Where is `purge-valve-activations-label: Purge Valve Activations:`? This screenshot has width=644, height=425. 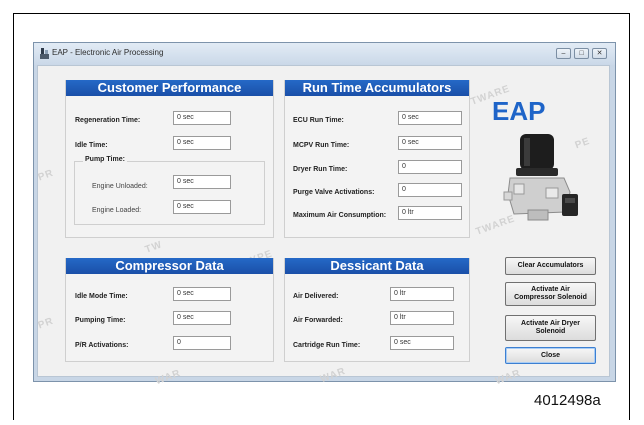 purge-valve-activations-label: Purge Valve Activations: is located at coordinates (334, 192).